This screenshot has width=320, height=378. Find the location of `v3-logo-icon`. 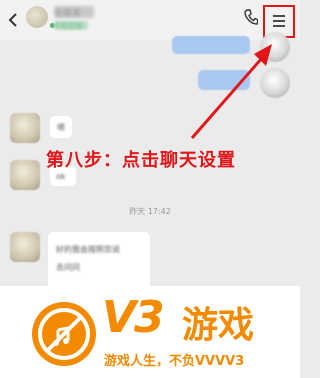

v3-logo-icon is located at coordinates (64, 334).